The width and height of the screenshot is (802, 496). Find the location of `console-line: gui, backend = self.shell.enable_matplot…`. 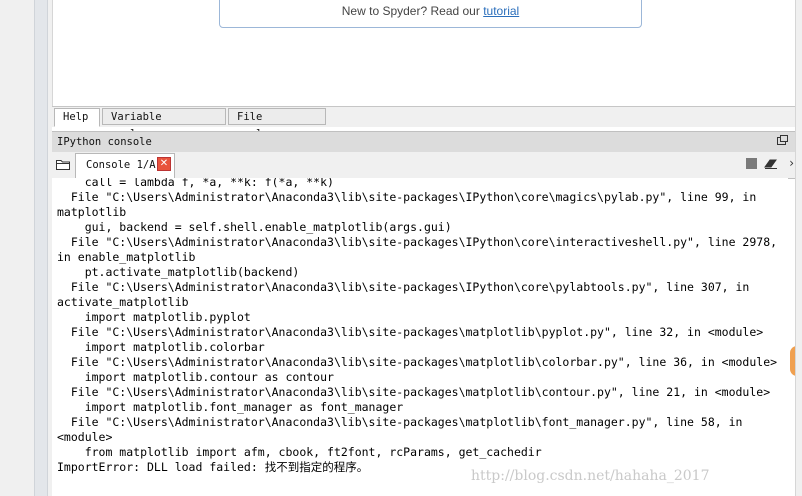

console-line: gui, backend = self.shell.enable_matplot… is located at coordinates (254, 227).